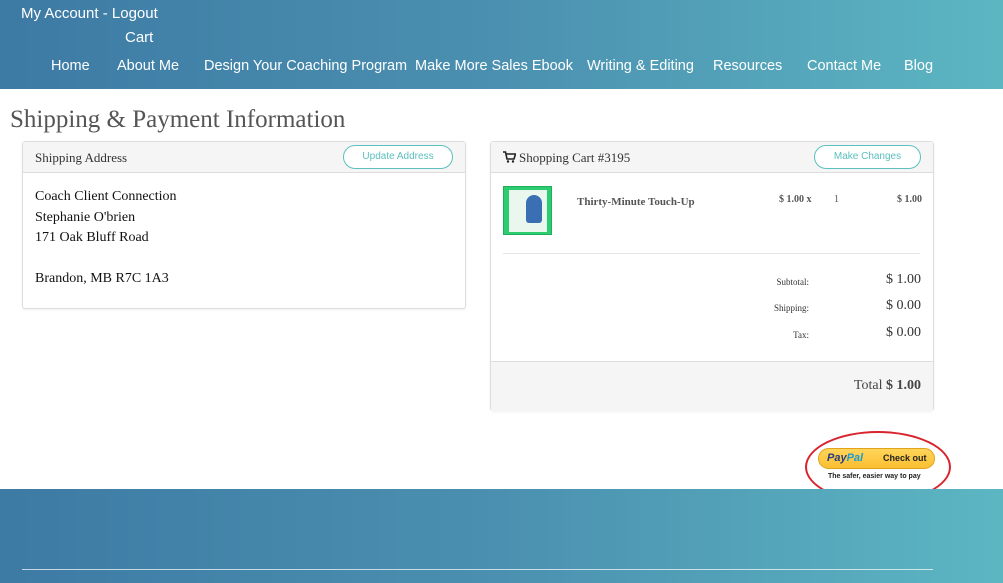 This screenshot has width=1003, height=583. I want to click on paypal-logo: PayPal, so click(845, 458).